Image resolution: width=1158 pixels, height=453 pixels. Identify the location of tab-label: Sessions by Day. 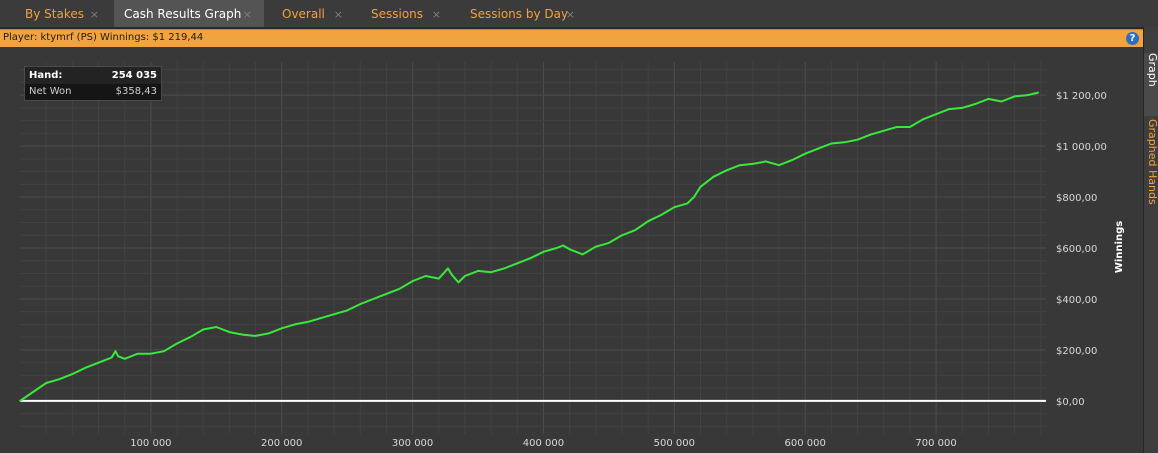
(519, 13).